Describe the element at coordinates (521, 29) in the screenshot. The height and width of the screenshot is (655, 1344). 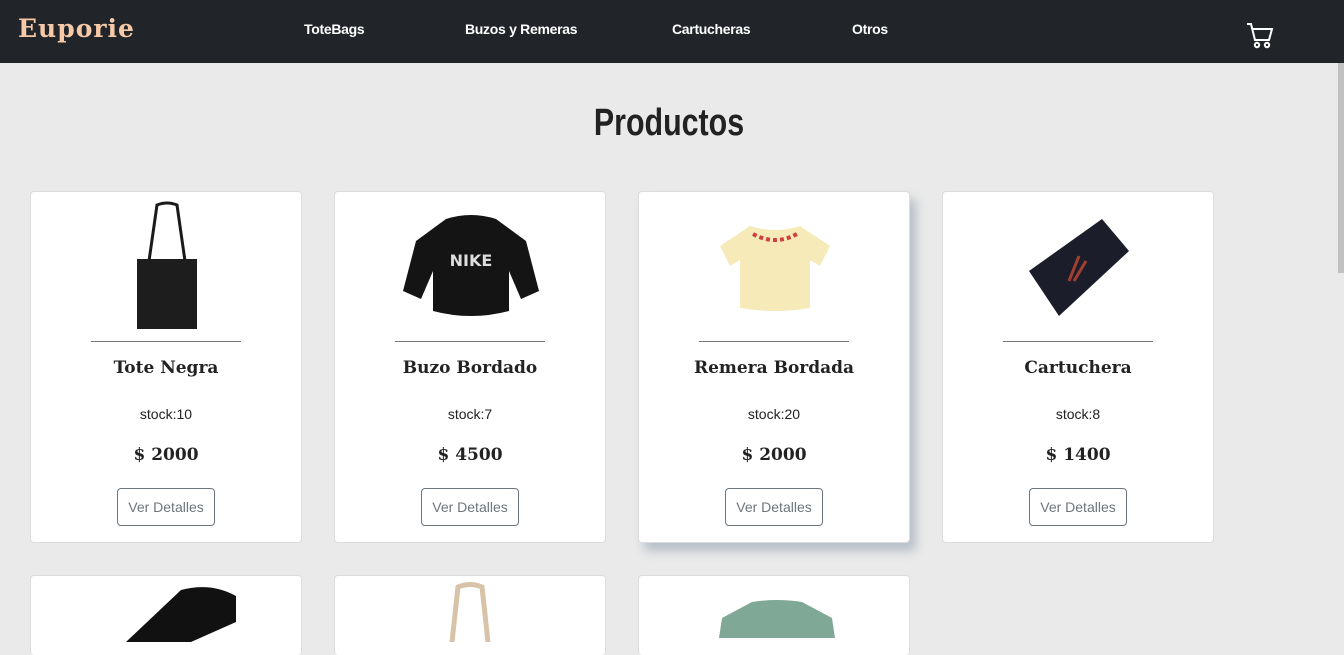
I see `nav-buzos-remeras: Buzos y Remeras` at that location.